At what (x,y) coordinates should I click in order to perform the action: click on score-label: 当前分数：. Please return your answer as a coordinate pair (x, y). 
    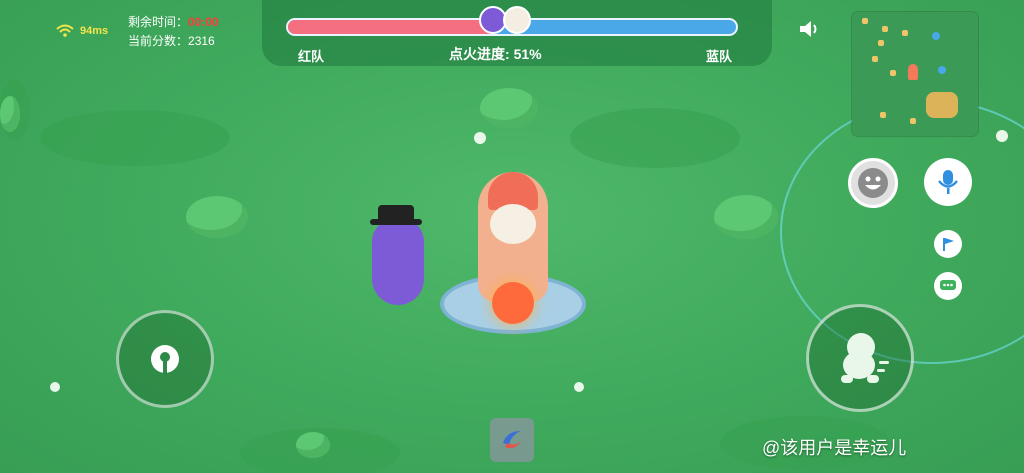
    Looking at the image, I should click on (158, 41).